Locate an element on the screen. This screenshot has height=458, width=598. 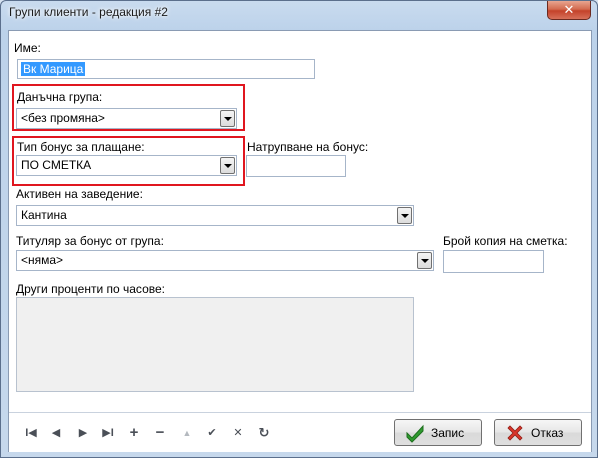
receipt-copies-label: Брой копия на сметка: is located at coordinates (505, 241).